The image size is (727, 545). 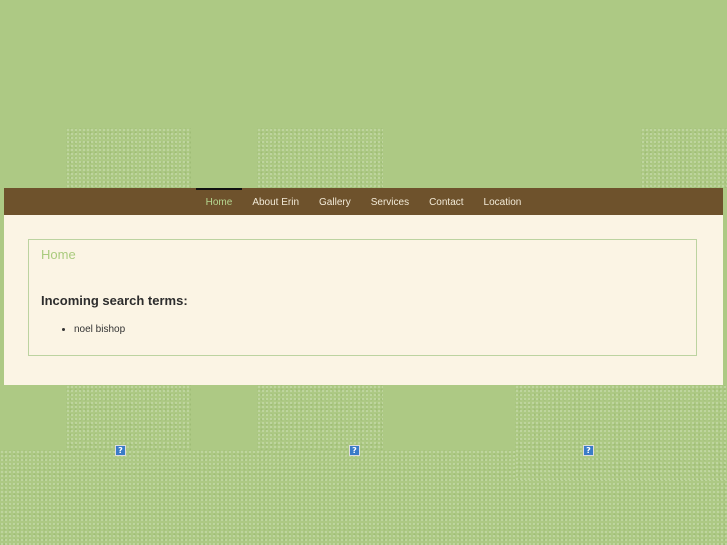 What do you see at coordinates (114, 300) in the screenshot?
I see `search-terms-heading: Incoming search terms:` at bounding box center [114, 300].